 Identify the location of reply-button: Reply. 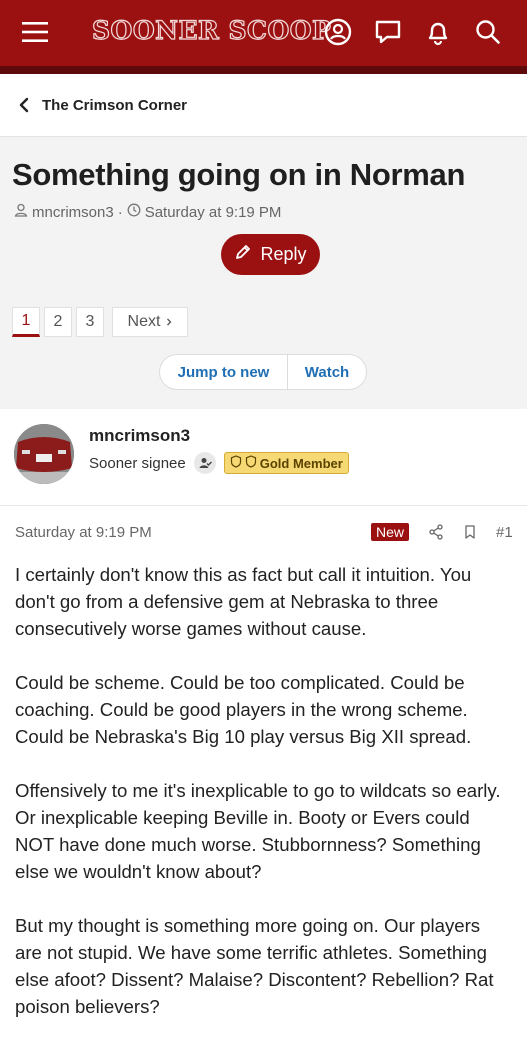
(270, 254).